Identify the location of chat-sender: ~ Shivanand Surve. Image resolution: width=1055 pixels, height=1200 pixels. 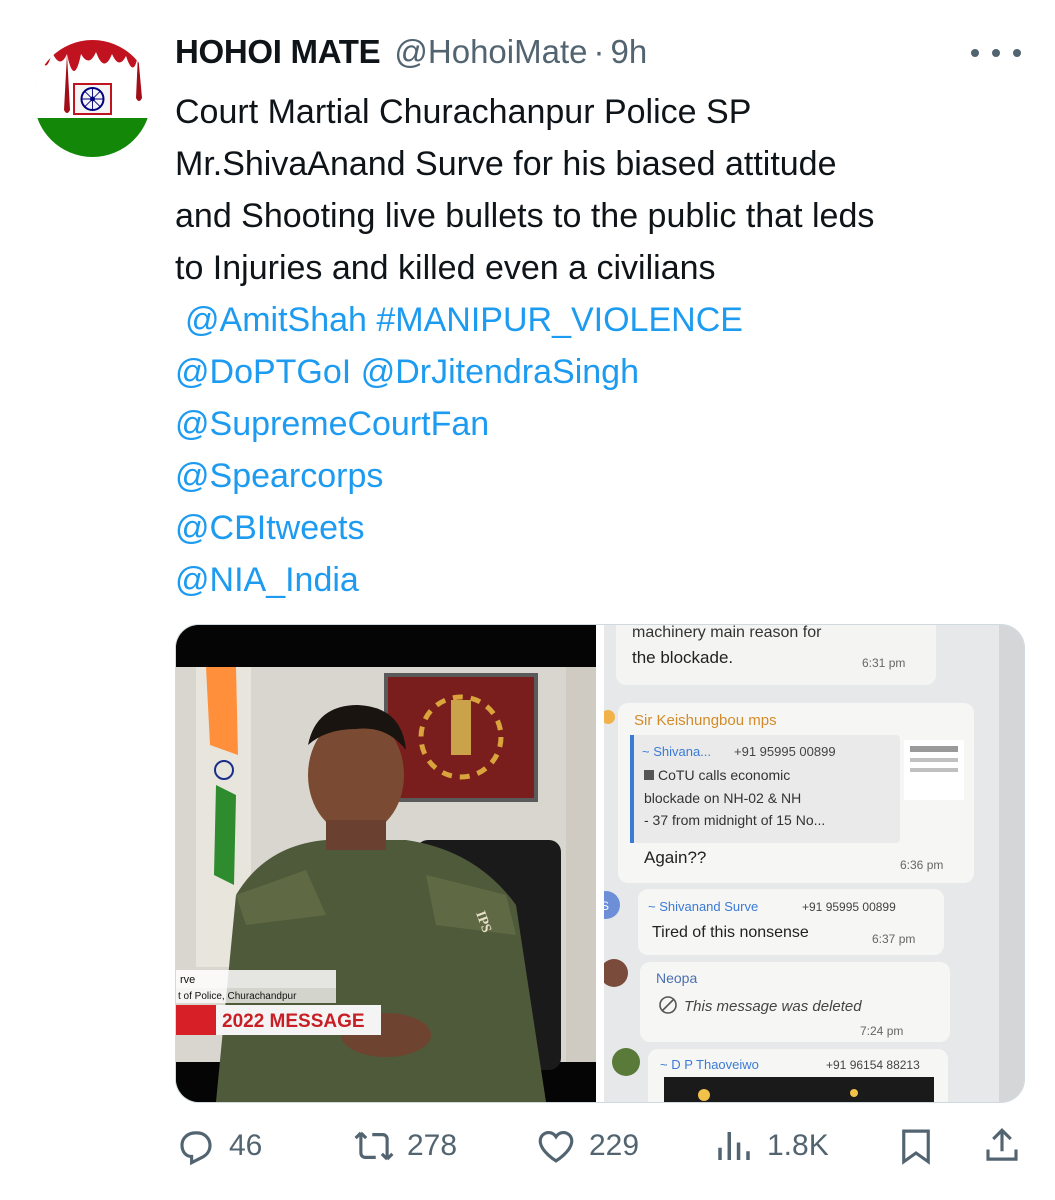
(703, 906).